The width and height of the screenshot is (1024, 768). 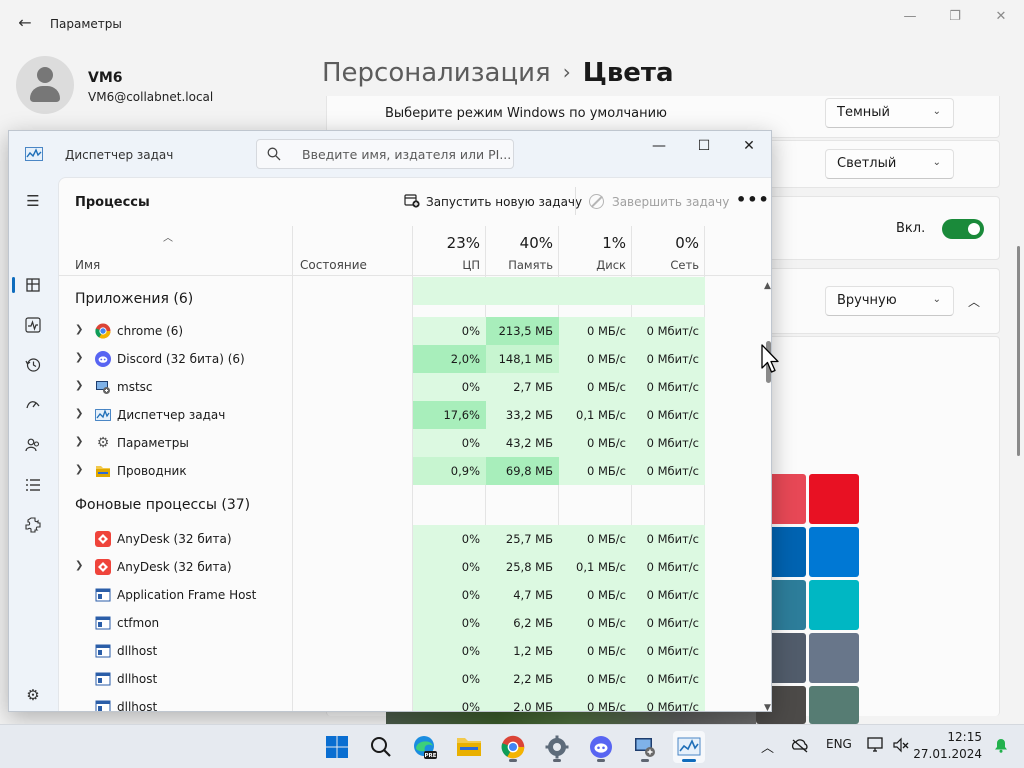 I want to click on column-disk: Диск, so click(x=592, y=265).